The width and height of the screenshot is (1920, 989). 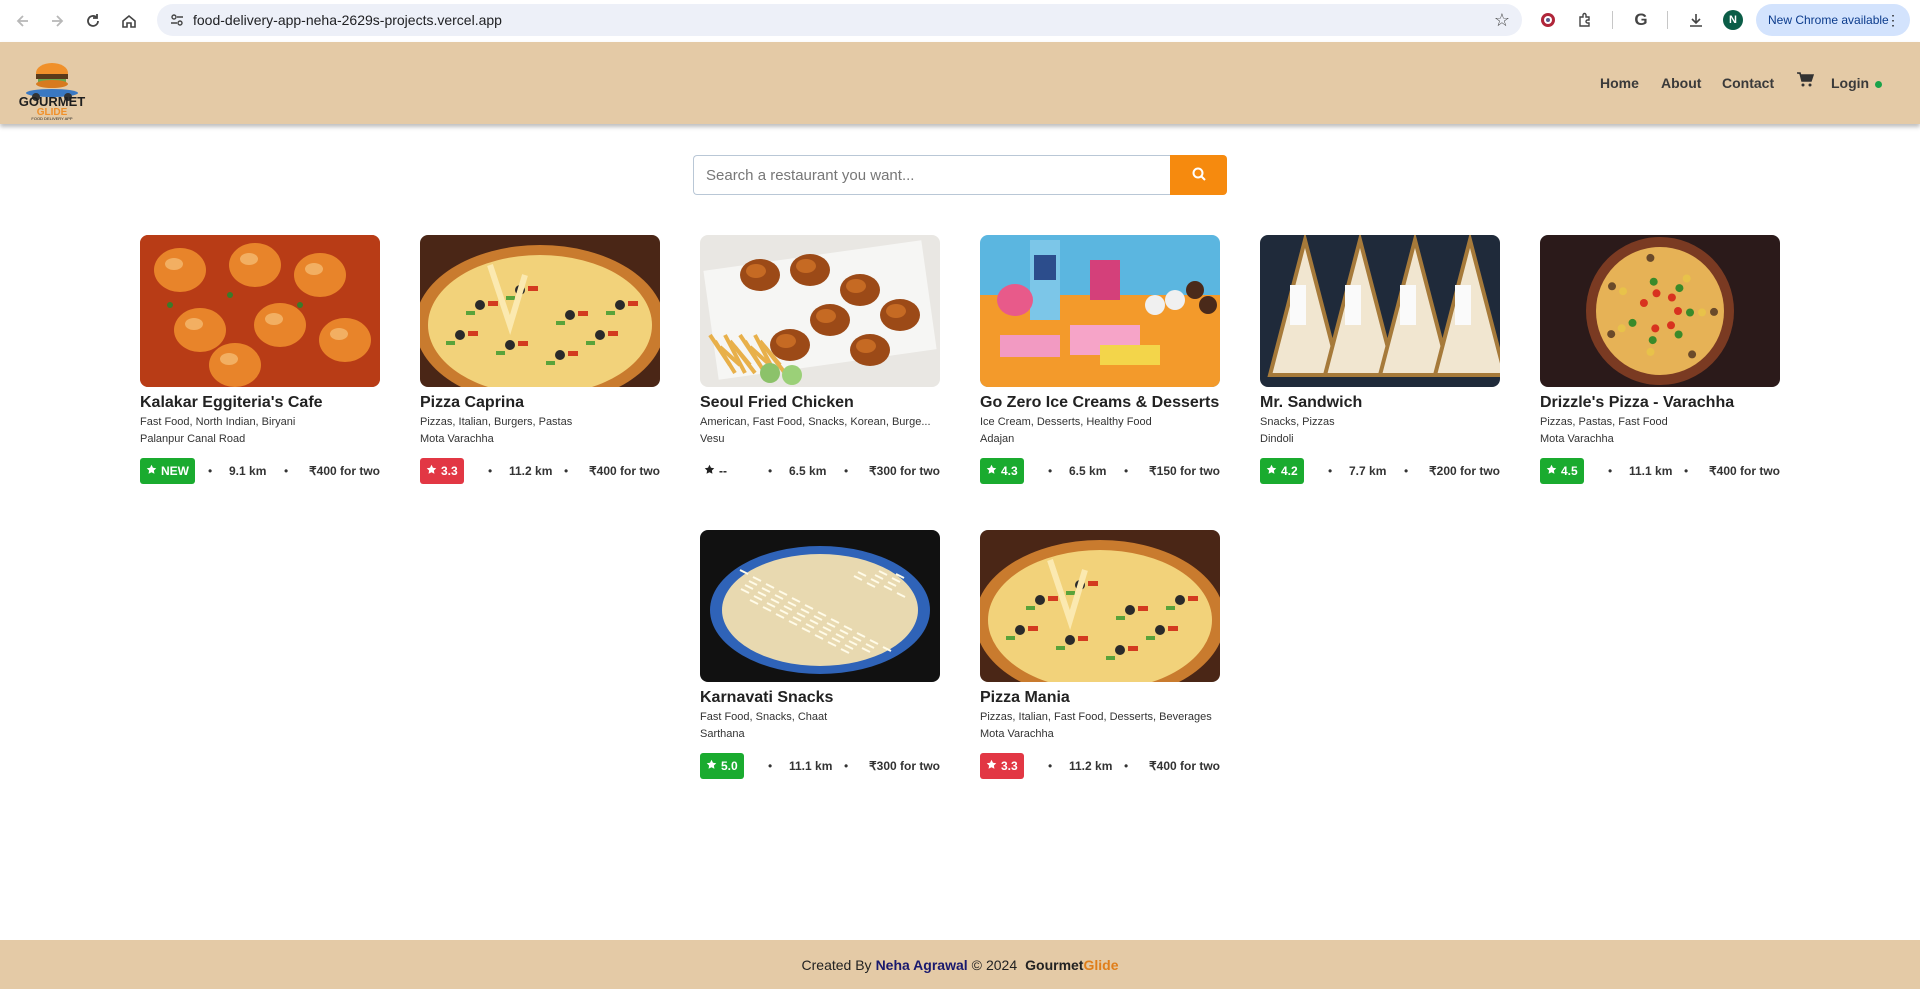 What do you see at coordinates (1548, 20) in the screenshot?
I see `extension-icon` at bounding box center [1548, 20].